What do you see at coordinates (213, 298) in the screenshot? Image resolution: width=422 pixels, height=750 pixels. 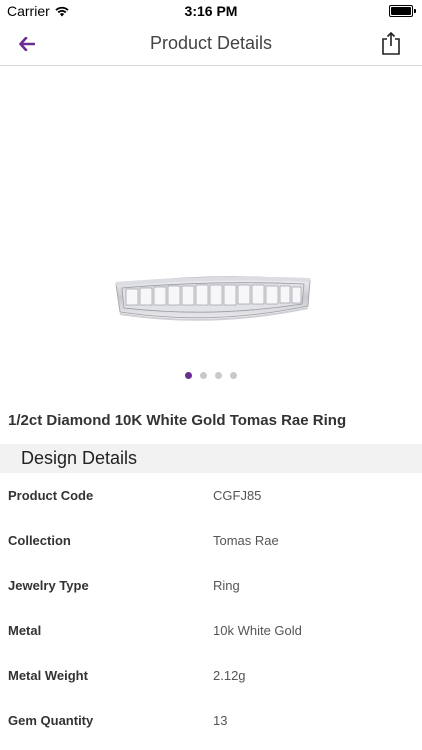 I see `ring-product-image` at bounding box center [213, 298].